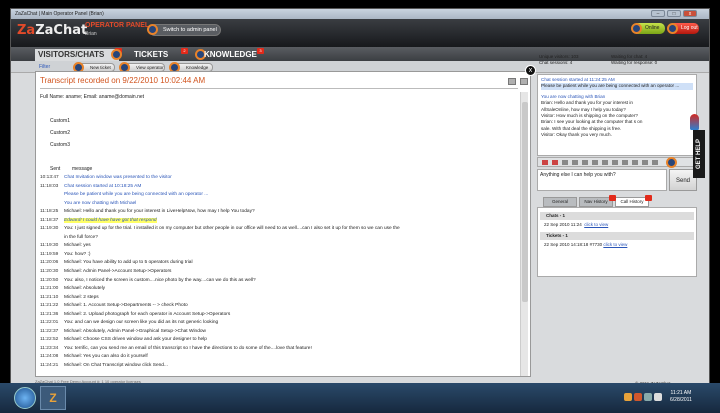  I want to click on tickets-view-link: click to view, so click(615, 244).